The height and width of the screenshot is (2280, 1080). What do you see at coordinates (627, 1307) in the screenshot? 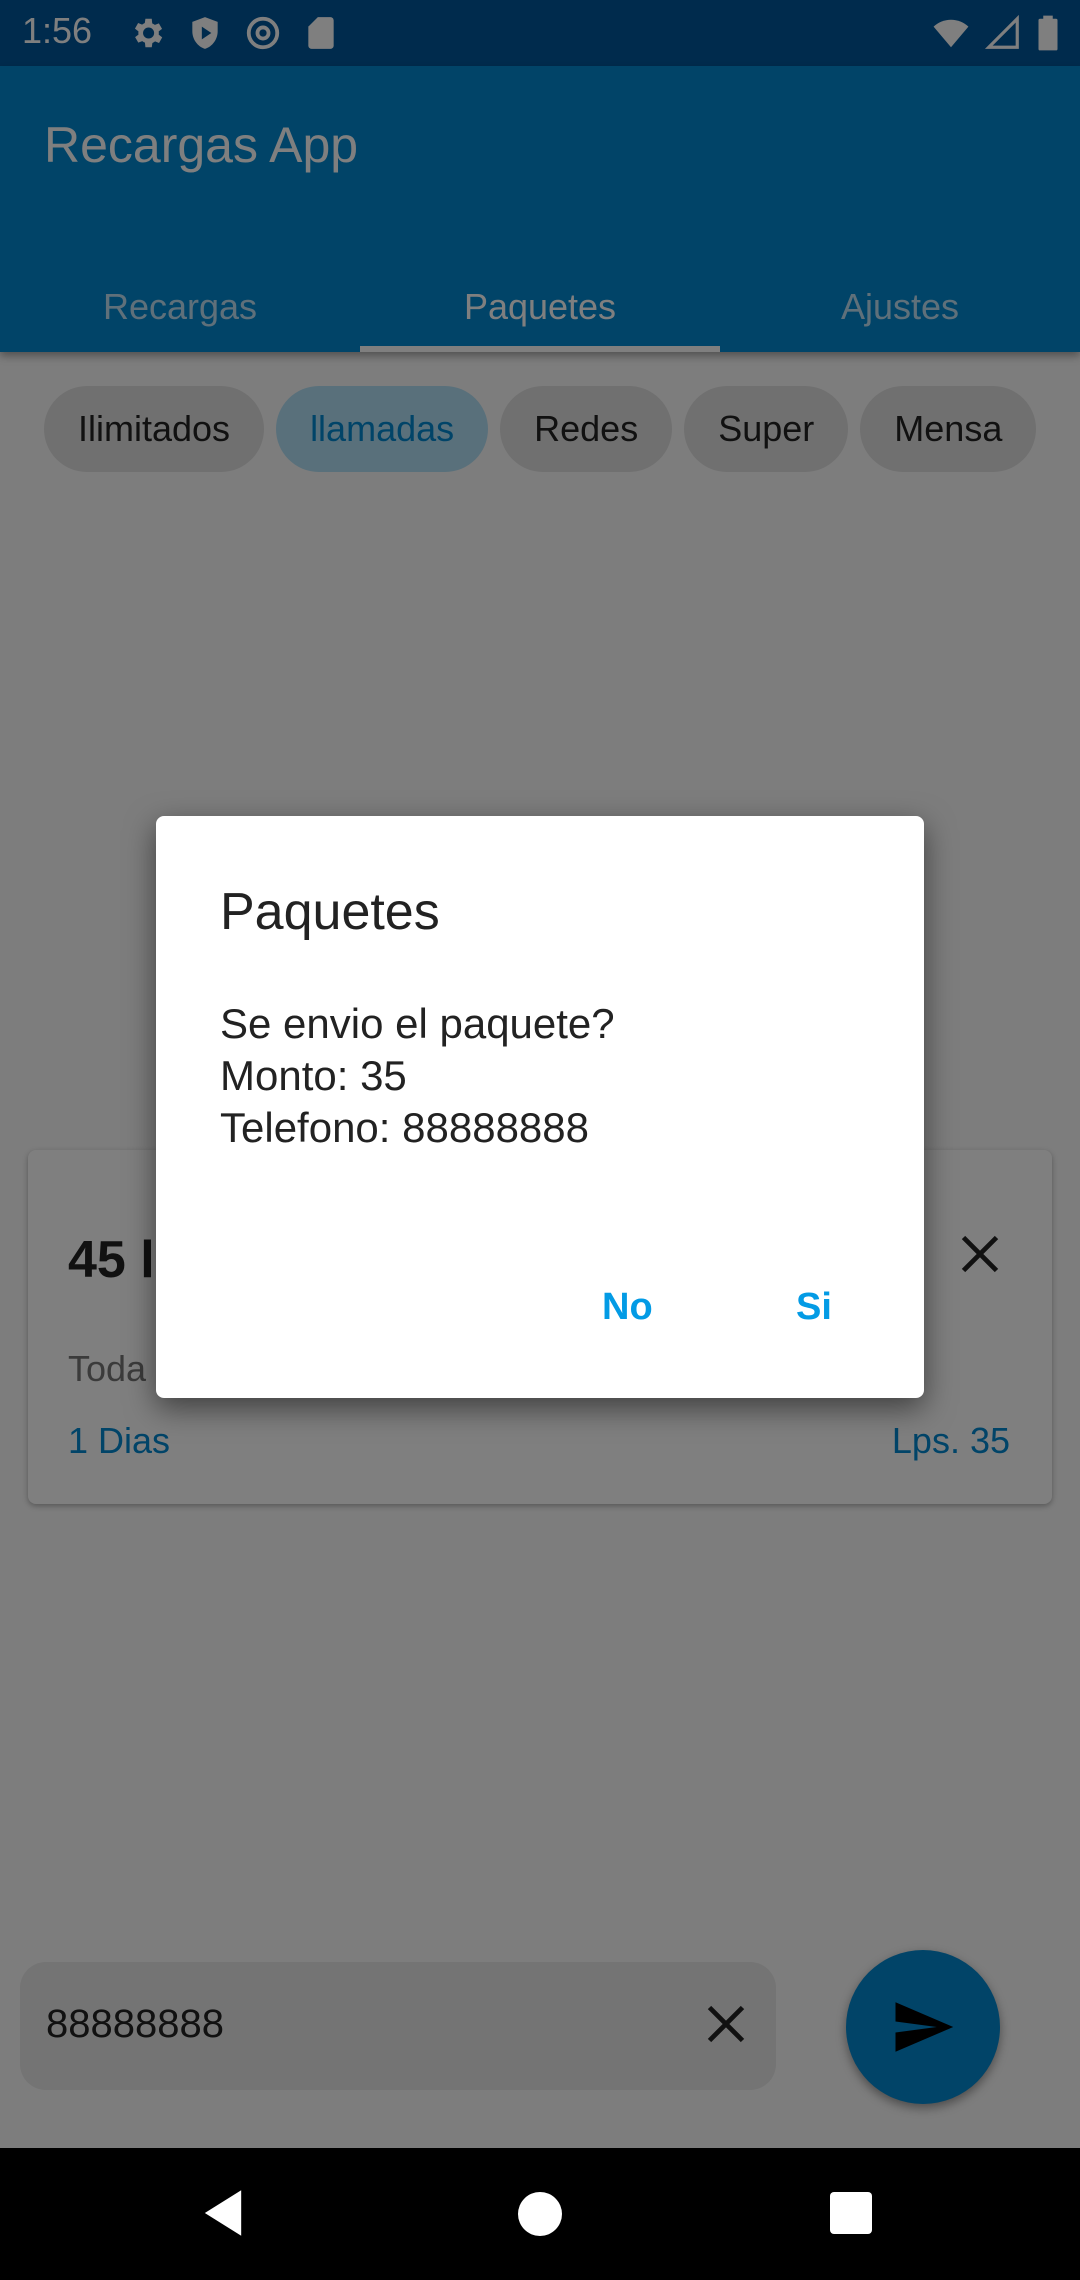
I see `no-button: No` at bounding box center [627, 1307].